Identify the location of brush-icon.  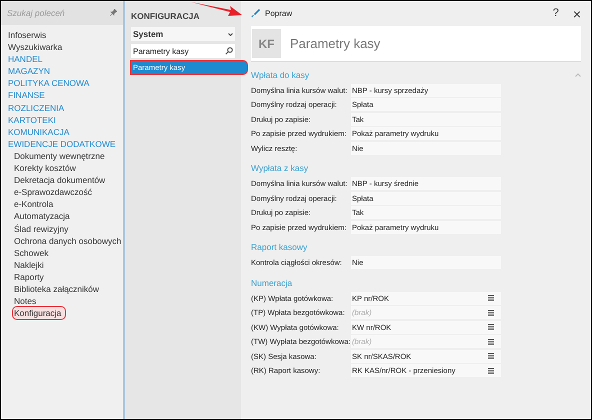
(255, 13).